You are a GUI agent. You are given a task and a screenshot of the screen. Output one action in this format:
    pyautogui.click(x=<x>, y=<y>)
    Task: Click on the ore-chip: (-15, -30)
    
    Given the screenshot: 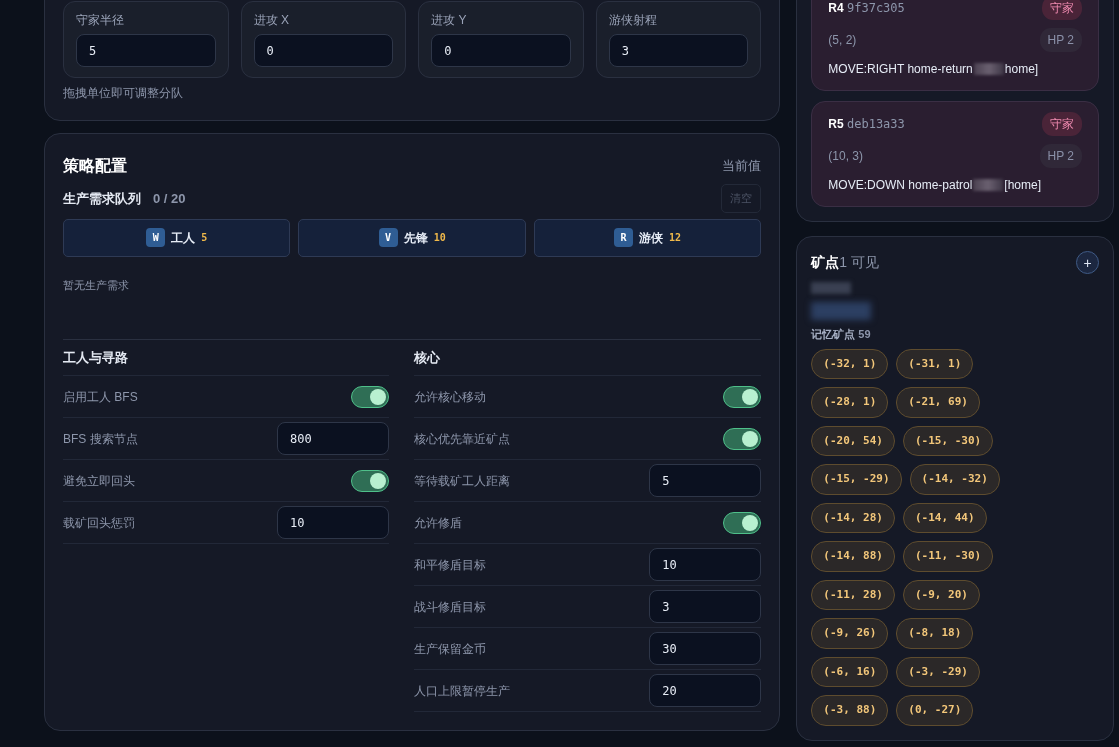 What is the action you would take?
    pyautogui.click(x=948, y=440)
    